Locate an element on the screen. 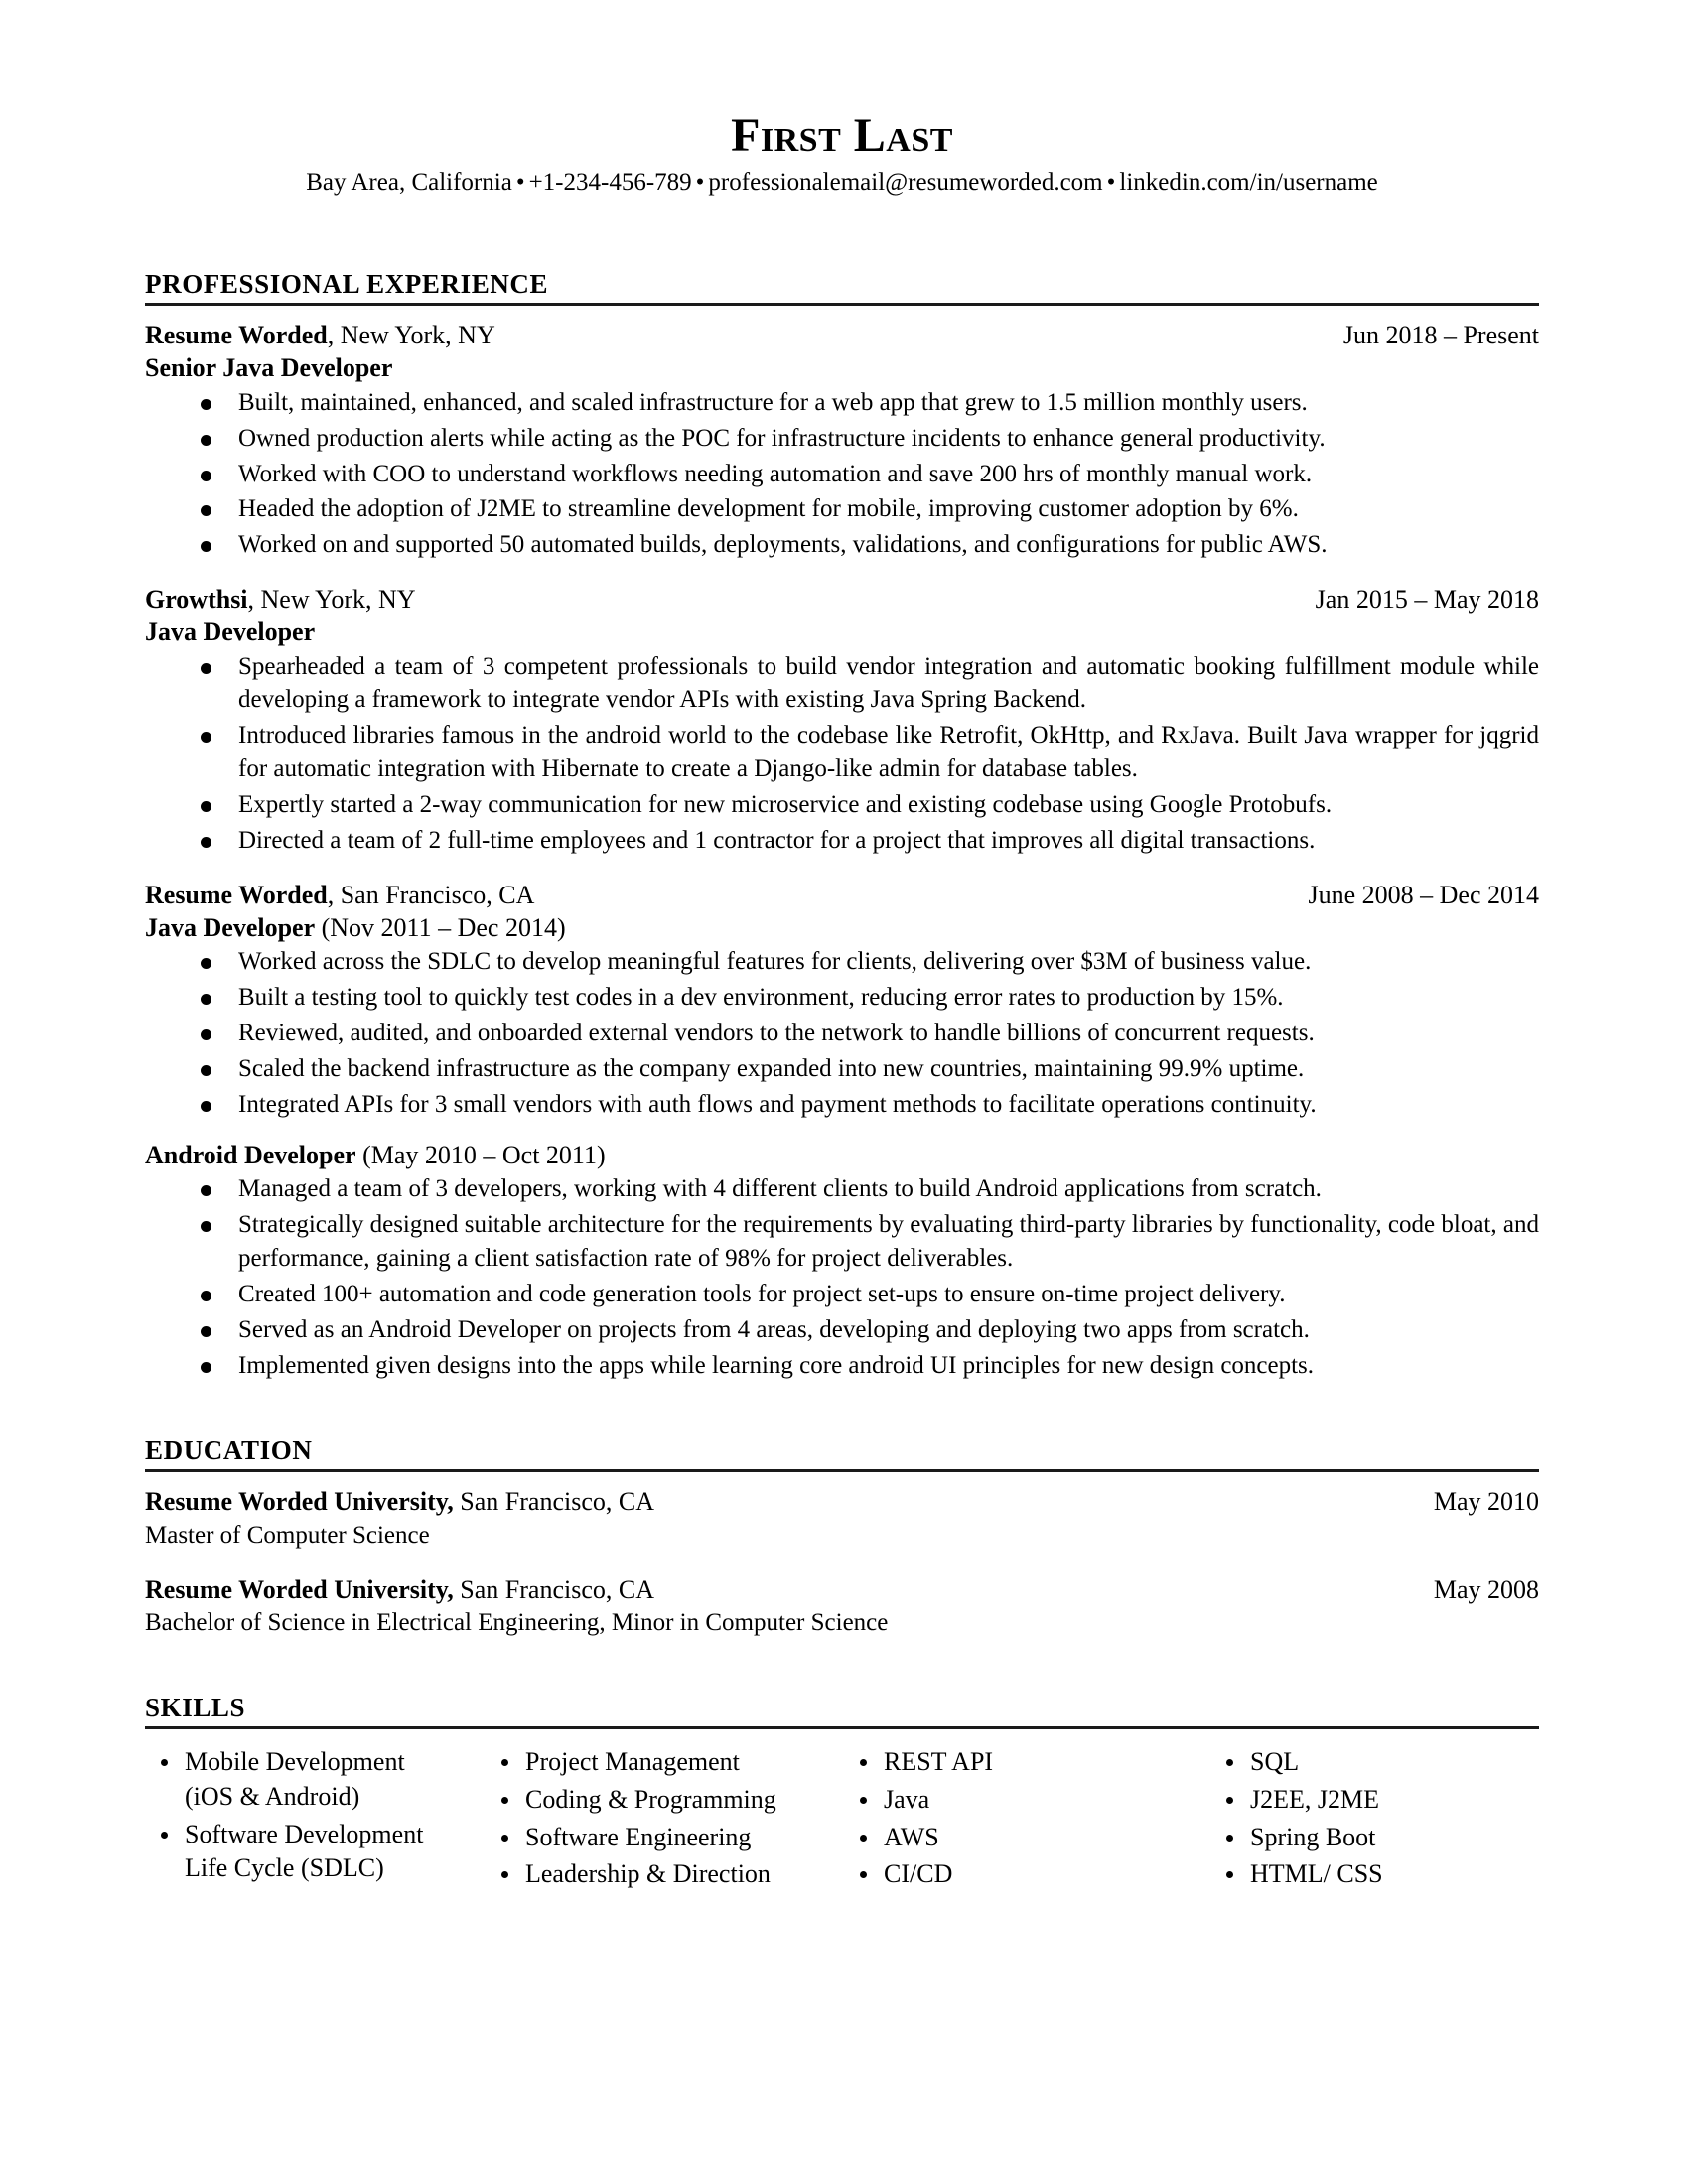 Image resolution: width=1688 pixels, height=2184 pixels. skills-list: SQL J2EE, J2ME Spring Boot HTML/ CSS is located at coordinates (1376, 1818).